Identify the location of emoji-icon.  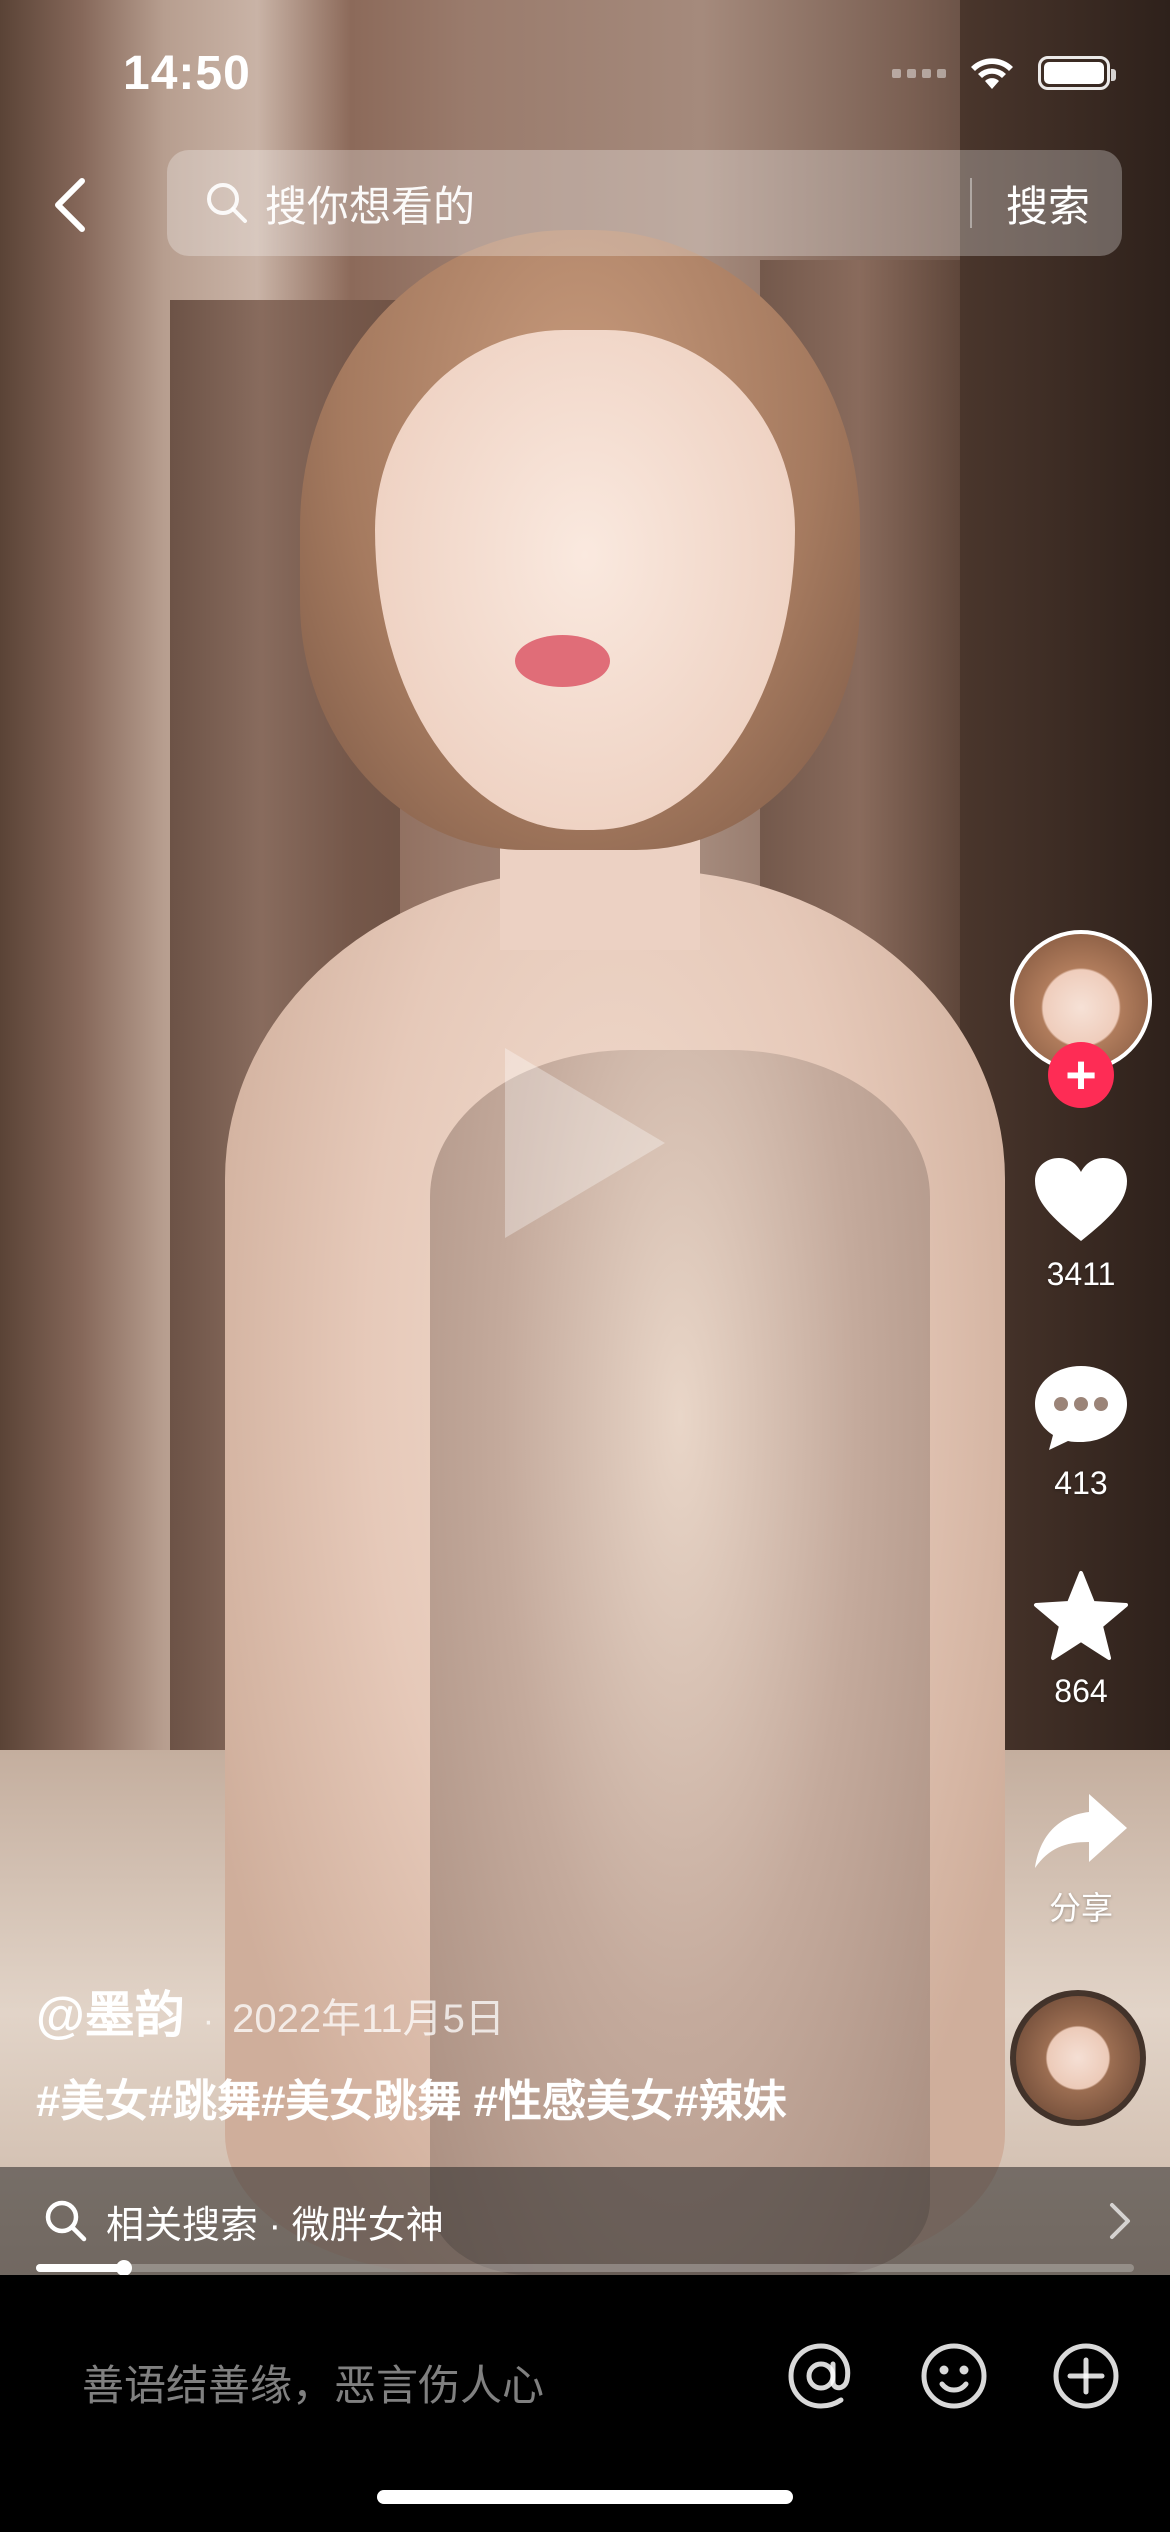
(954, 2376).